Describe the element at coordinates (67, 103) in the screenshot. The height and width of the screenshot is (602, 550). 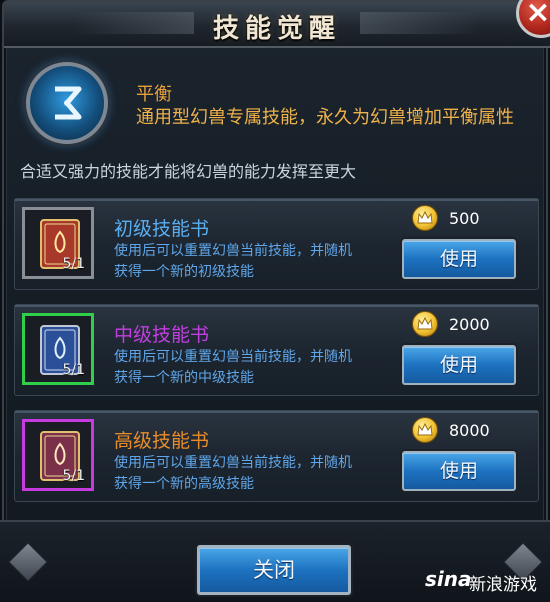
I see `balance-skill-icon` at that location.